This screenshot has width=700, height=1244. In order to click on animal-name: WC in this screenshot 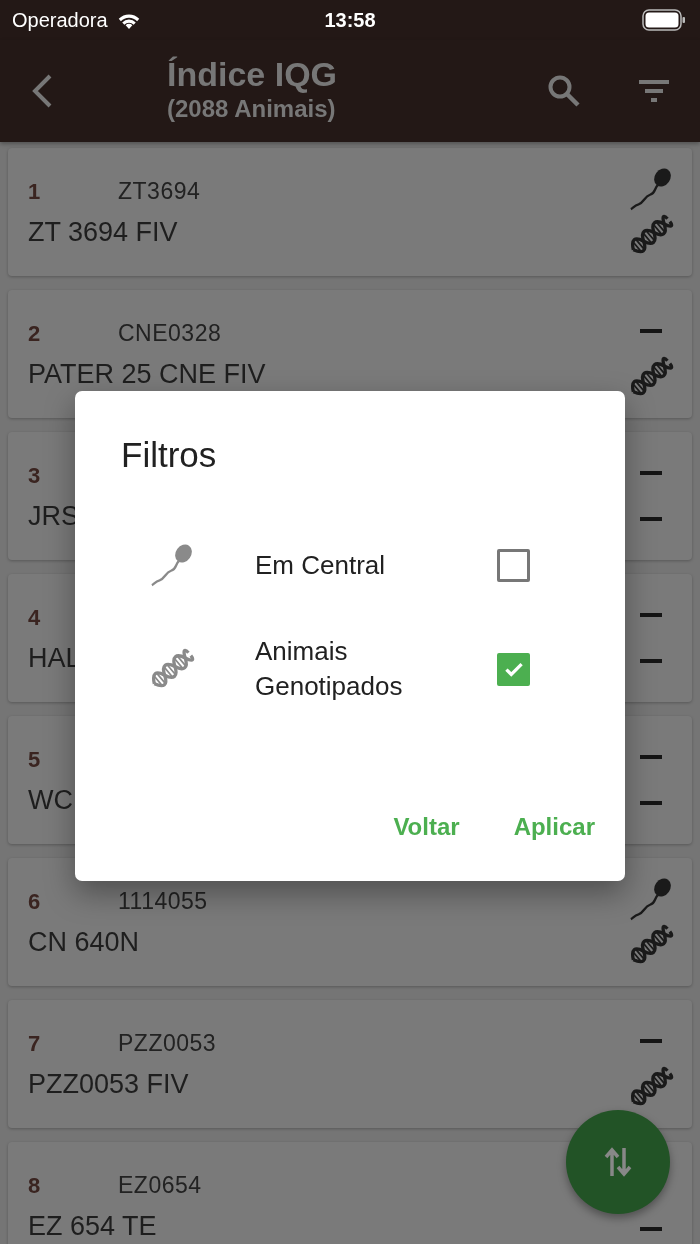, I will do `click(51, 800)`.